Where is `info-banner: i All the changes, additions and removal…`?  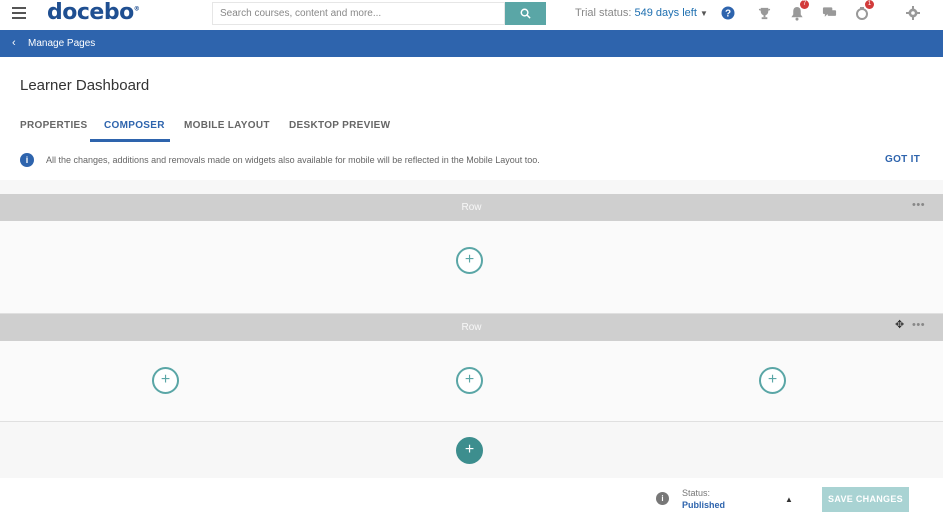
info-banner: i All the changes, additions and removal… is located at coordinates (471, 163).